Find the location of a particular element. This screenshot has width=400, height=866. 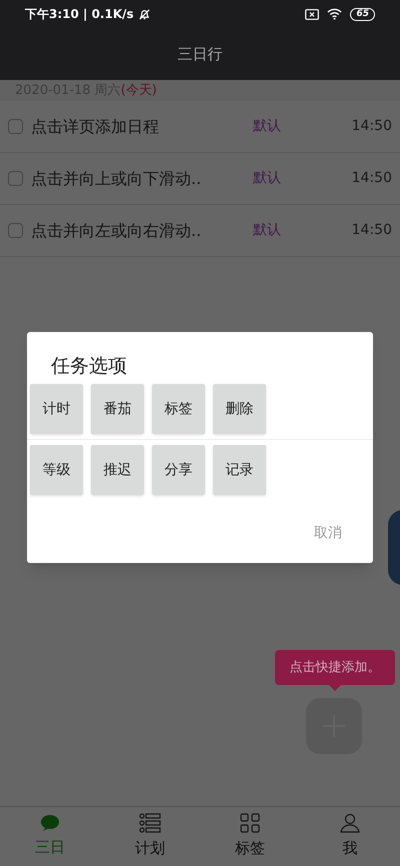

header-title: 三日行 is located at coordinates (200, 54).